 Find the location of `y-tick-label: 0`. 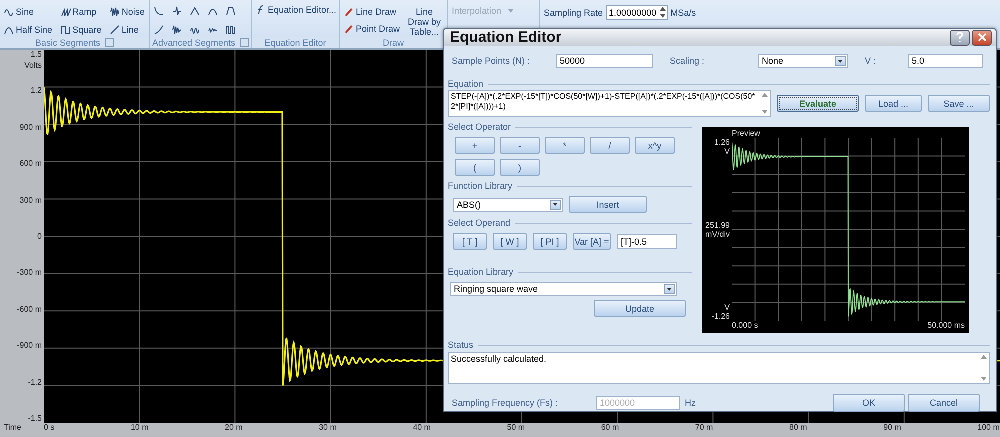

y-tick-label: 0 is located at coordinates (40, 236).